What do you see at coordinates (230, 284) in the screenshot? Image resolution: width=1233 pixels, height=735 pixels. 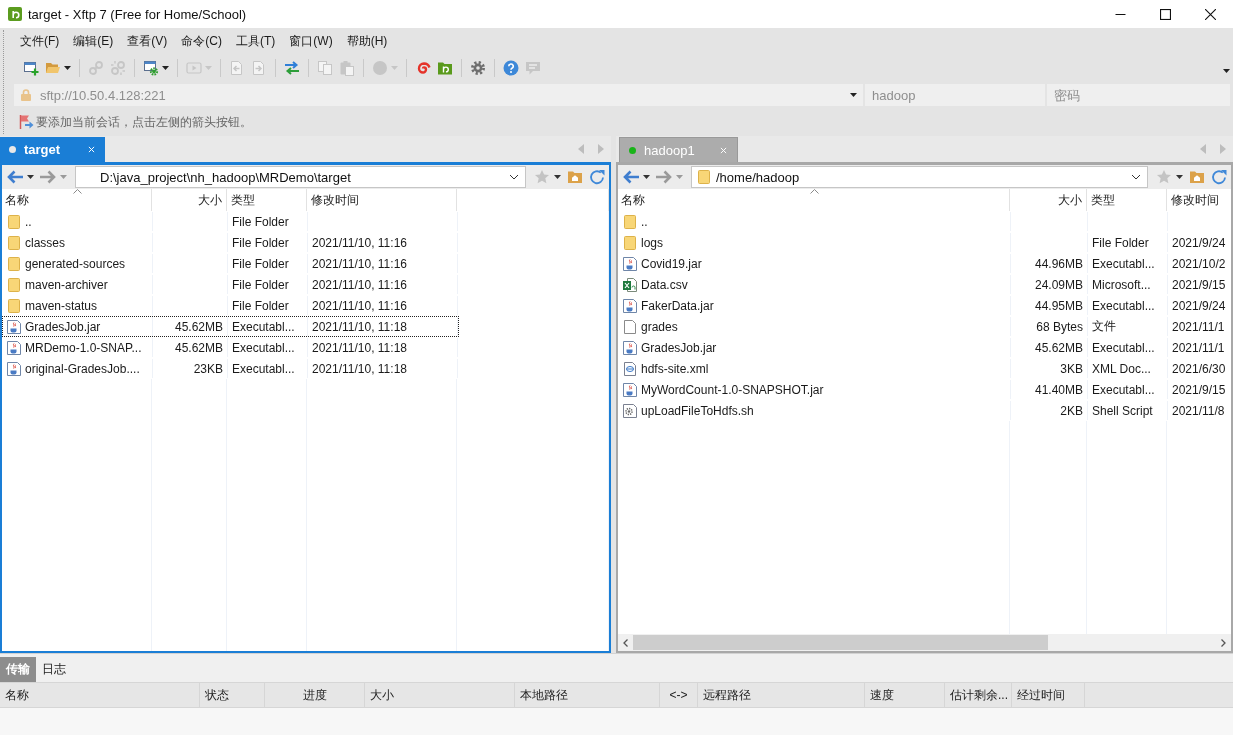 I see `file-row: maven-archiver File Folder 2021/11/10, 11:16` at bounding box center [230, 284].